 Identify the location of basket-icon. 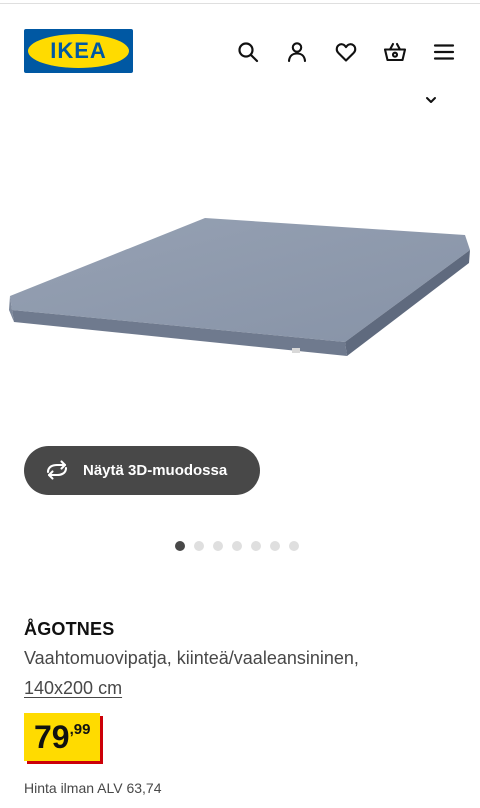
(395, 52).